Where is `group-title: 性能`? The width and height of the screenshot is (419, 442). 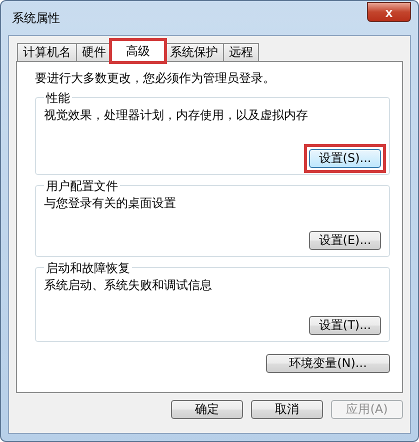 group-title: 性能 is located at coordinates (58, 98).